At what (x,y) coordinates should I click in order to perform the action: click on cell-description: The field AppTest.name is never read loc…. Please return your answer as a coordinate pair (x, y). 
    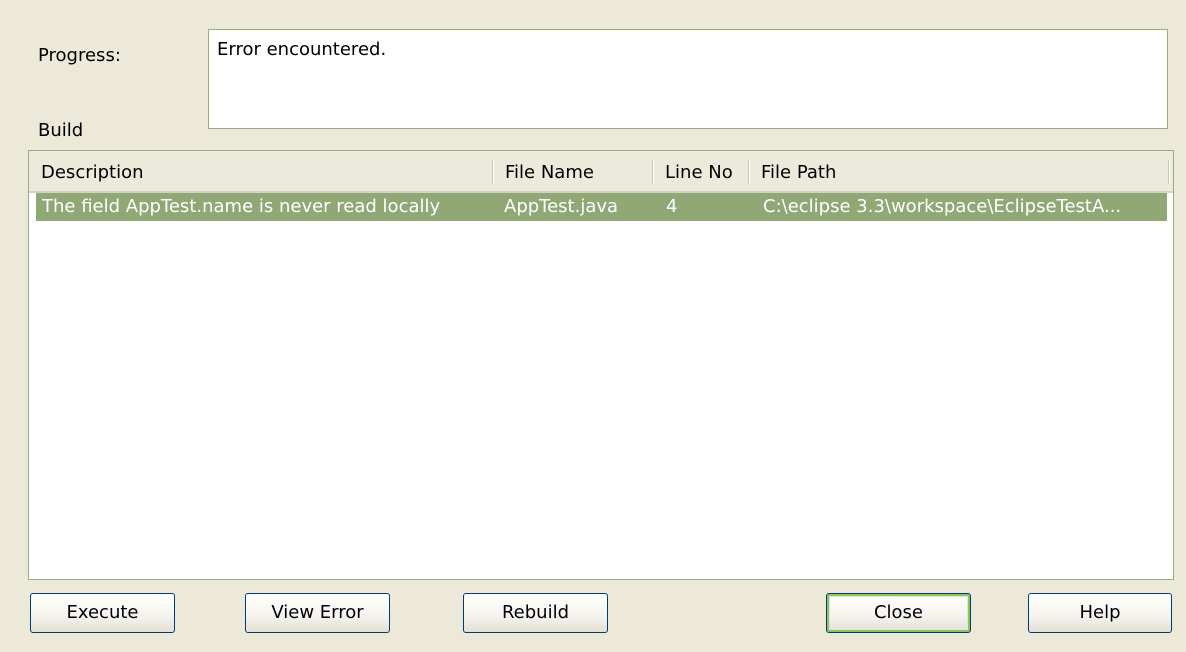
    Looking at the image, I should click on (241, 206).